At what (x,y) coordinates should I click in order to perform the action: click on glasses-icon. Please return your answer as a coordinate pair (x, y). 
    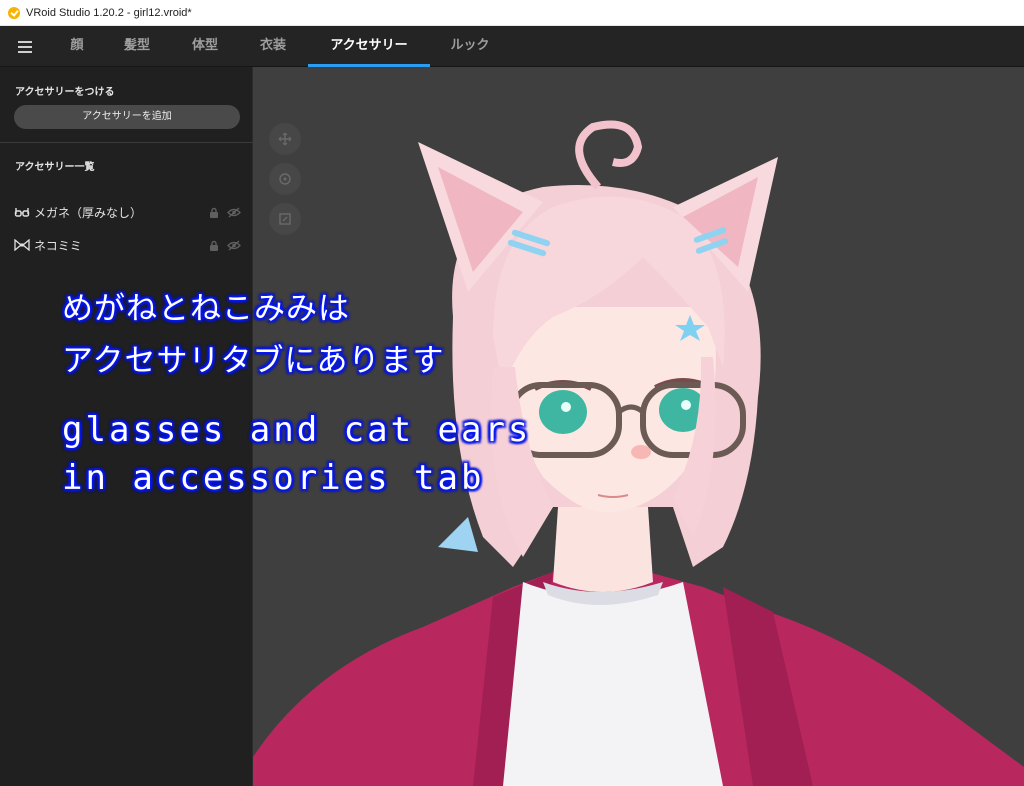
    Looking at the image, I should click on (22, 212).